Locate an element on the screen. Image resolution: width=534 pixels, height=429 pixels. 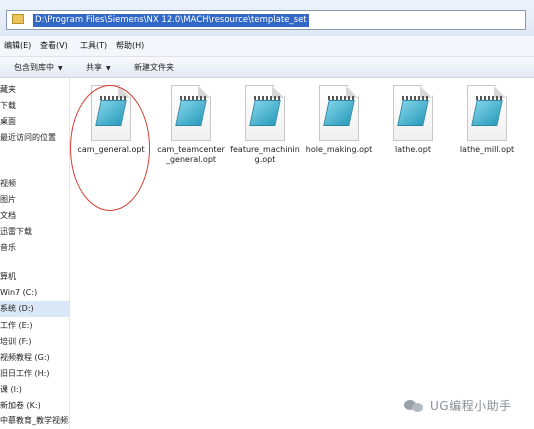
file-item: feature_machining.opt is located at coordinates (265, 125).